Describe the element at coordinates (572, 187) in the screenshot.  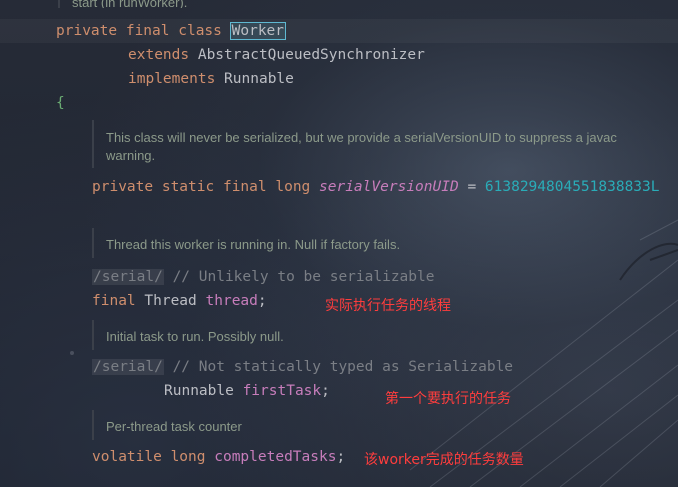
I see `number-literal: 6138294804551838833L` at that location.